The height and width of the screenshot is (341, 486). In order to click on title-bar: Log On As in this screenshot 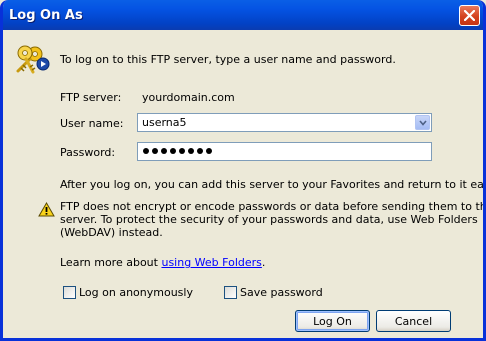, I will do `click(243, 15)`.